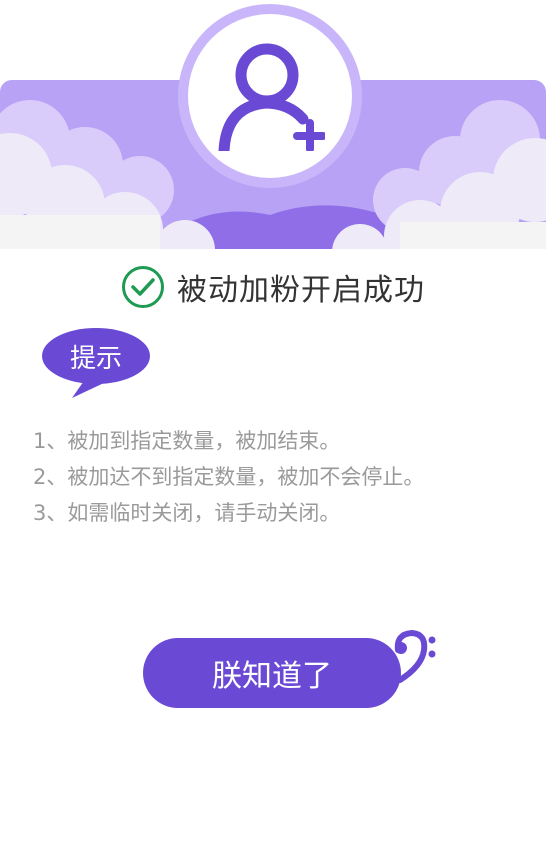 The image size is (546, 860). What do you see at coordinates (272, 676) in the screenshot?
I see `confirm-button-label: 朕知道了` at bounding box center [272, 676].